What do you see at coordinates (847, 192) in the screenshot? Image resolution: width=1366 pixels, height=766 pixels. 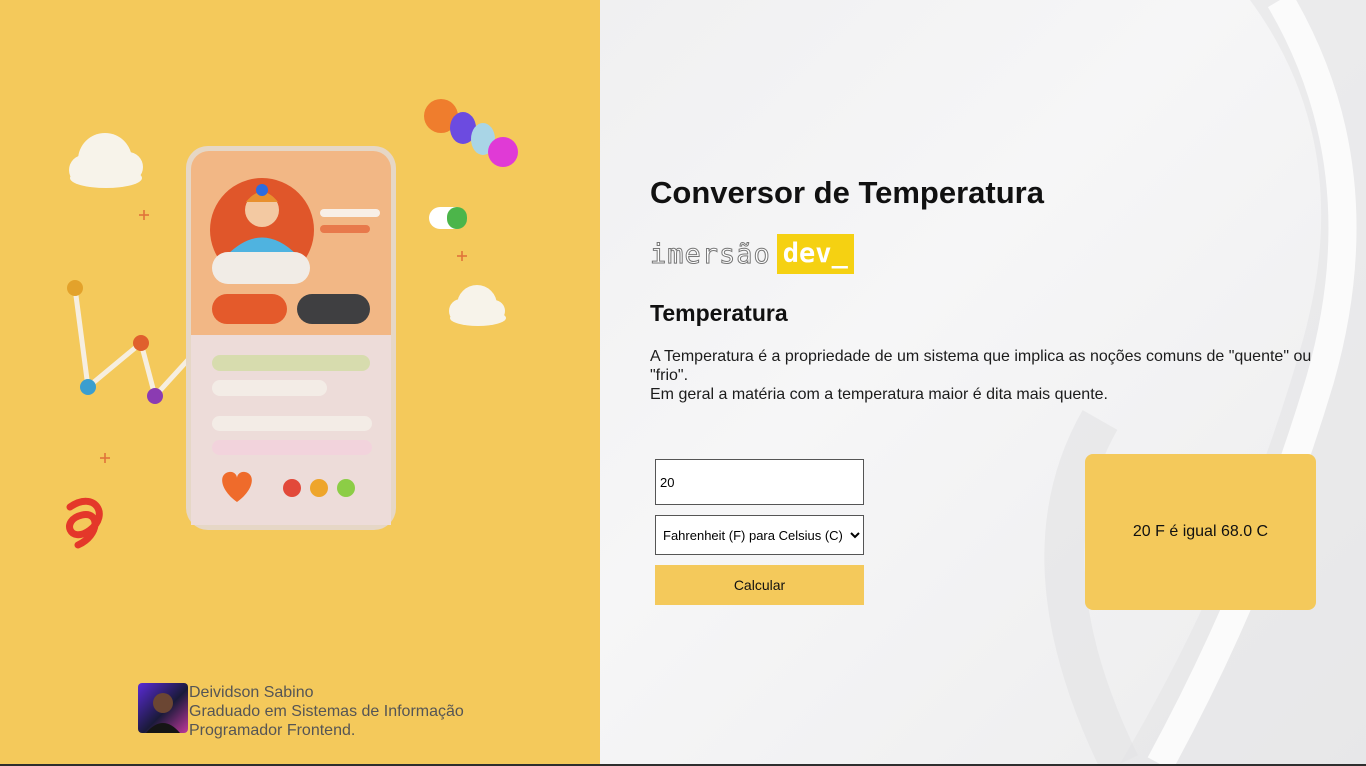 I see `page-title: Conversor de Temperatura` at bounding box center [847, 192].